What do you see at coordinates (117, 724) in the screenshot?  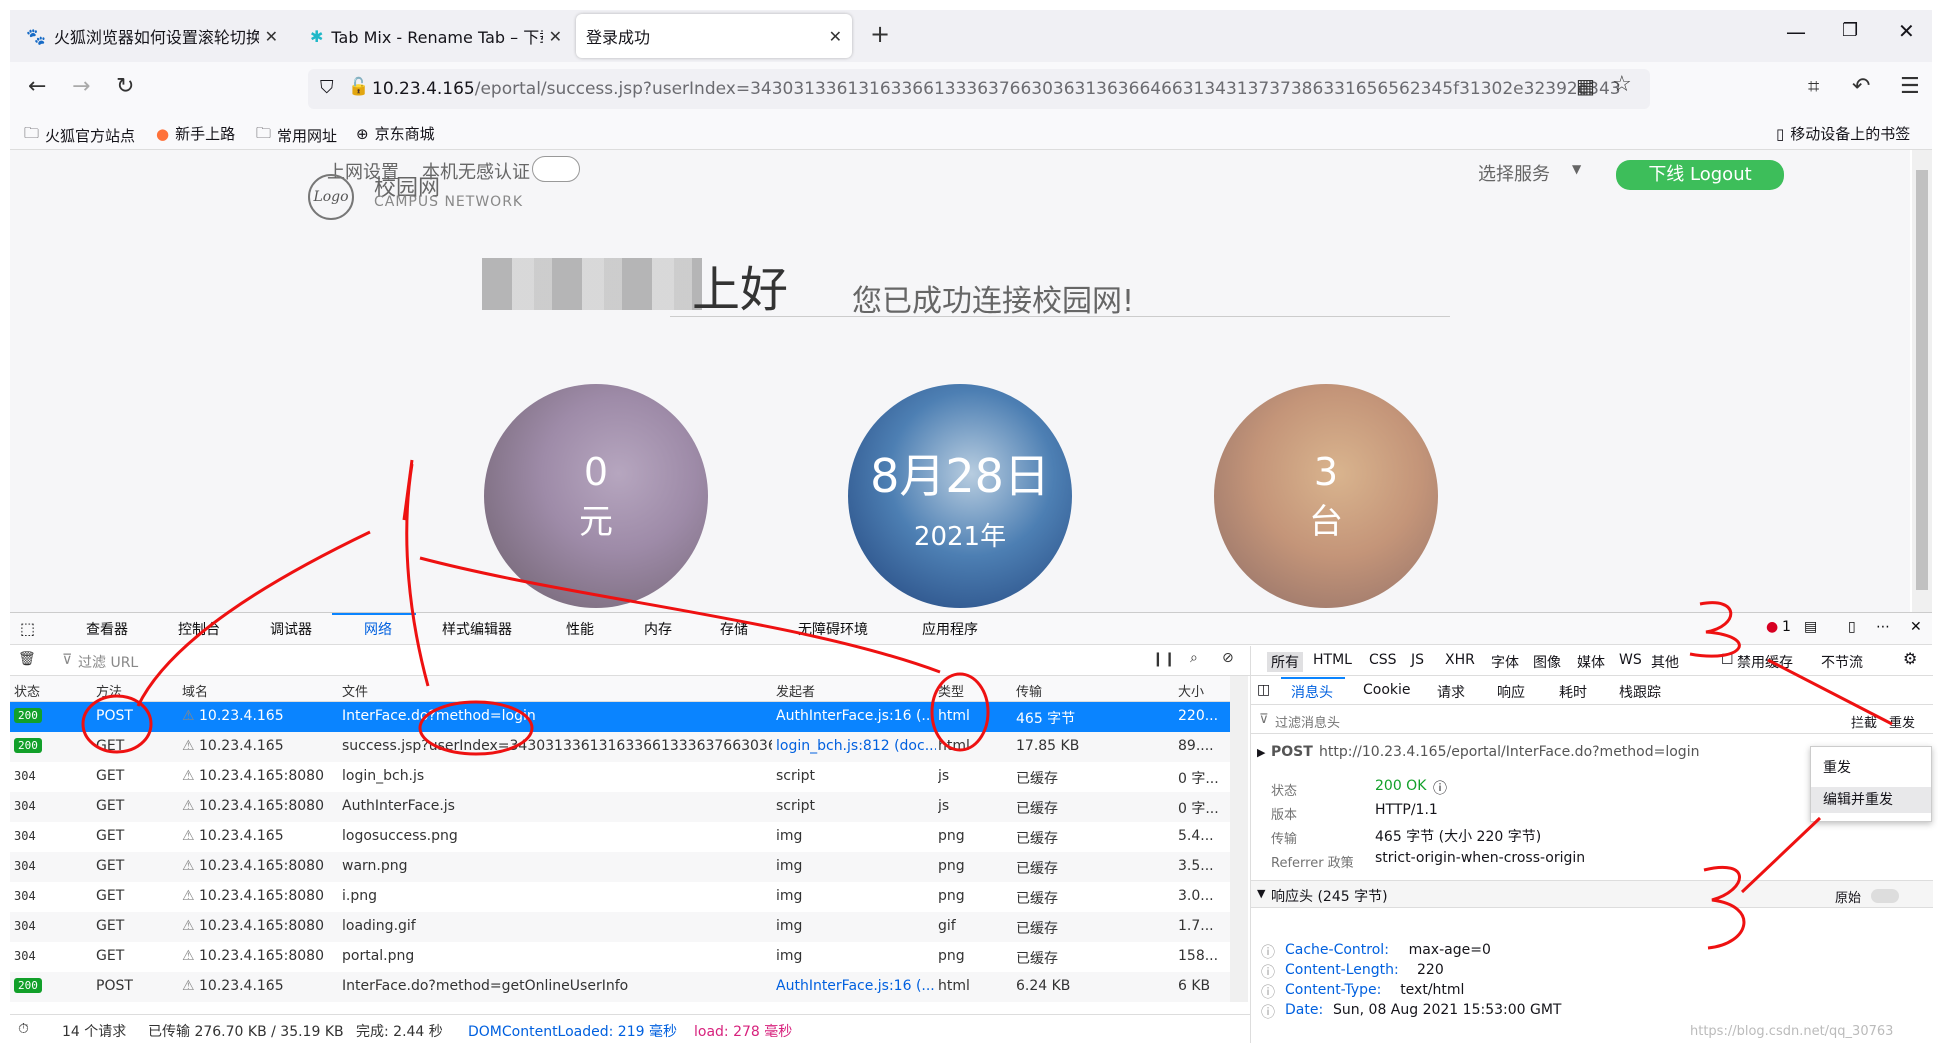 I see `annotation-circle-method` at bounding box center [117, 724].